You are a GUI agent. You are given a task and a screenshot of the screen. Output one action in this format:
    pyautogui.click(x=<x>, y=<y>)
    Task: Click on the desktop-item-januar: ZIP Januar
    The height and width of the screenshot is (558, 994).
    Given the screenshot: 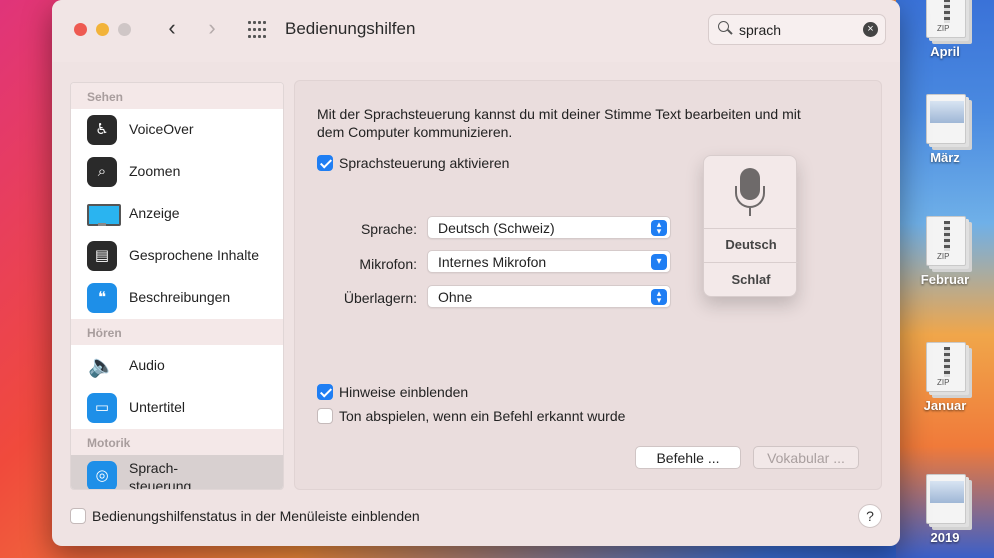 What is the action you would take?
    pyautogui.click(x=945, y=376)
    